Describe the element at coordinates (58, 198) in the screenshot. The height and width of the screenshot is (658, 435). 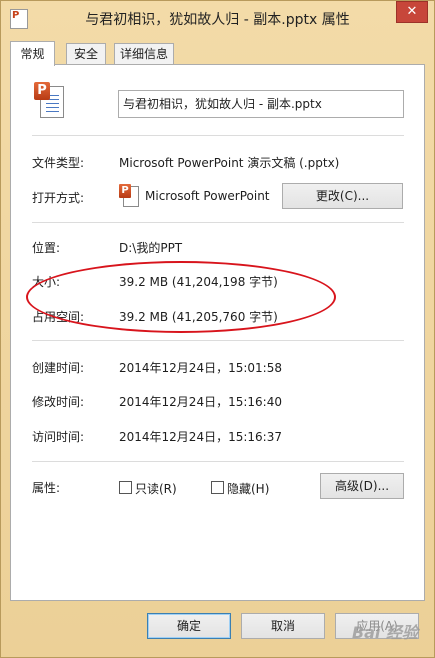
I see `opens-with-label: 打开方式:` at that location.